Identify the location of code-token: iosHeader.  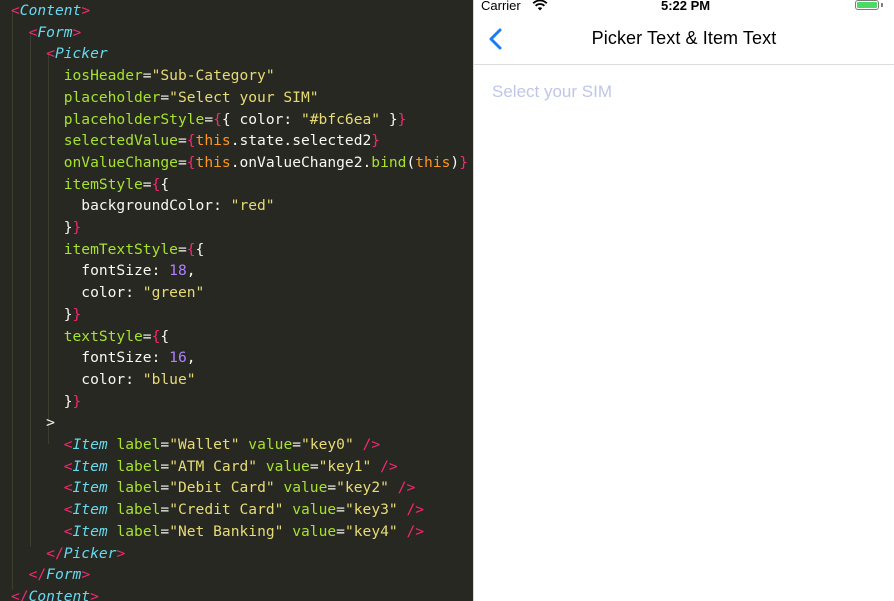
(103, 76).